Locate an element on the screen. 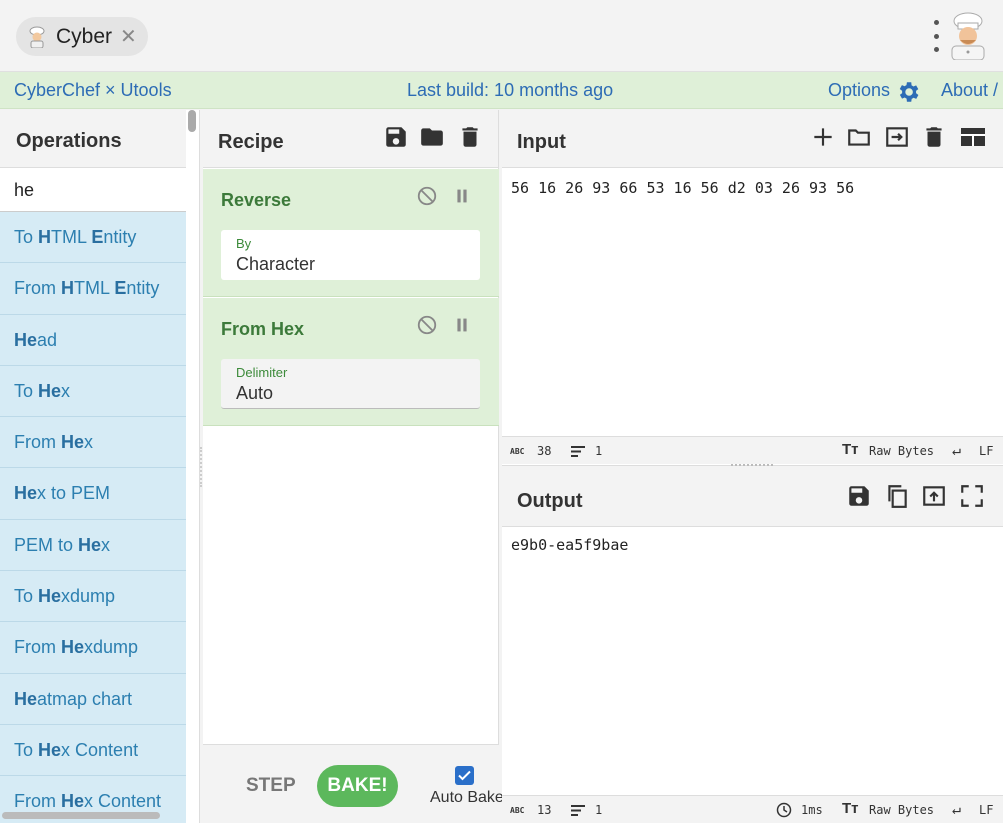  operation-item: To HTML Entity is located at coordinates (93, 238).